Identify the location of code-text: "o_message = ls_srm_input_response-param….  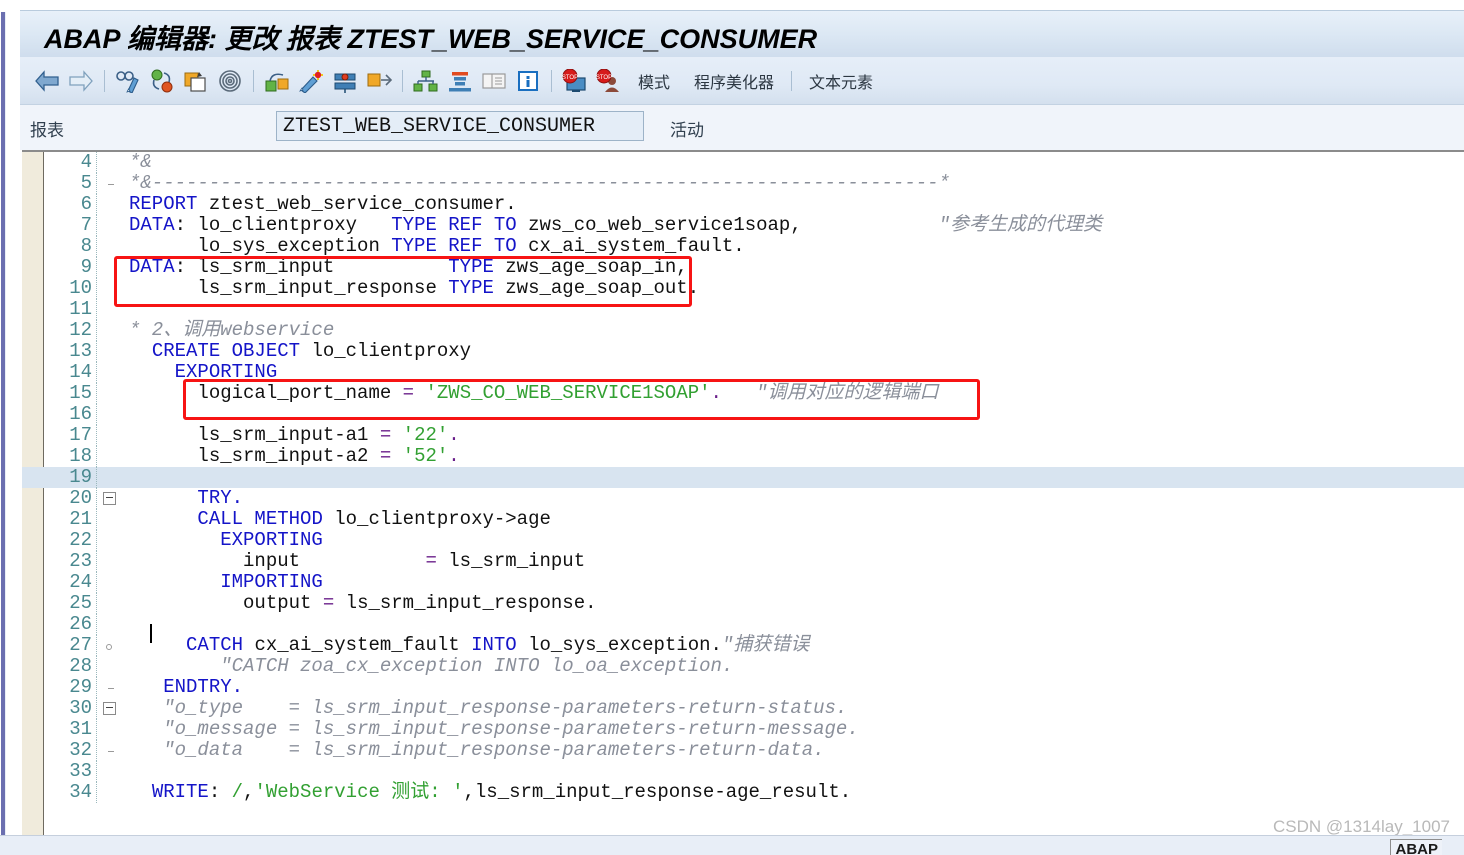
(511, 729).